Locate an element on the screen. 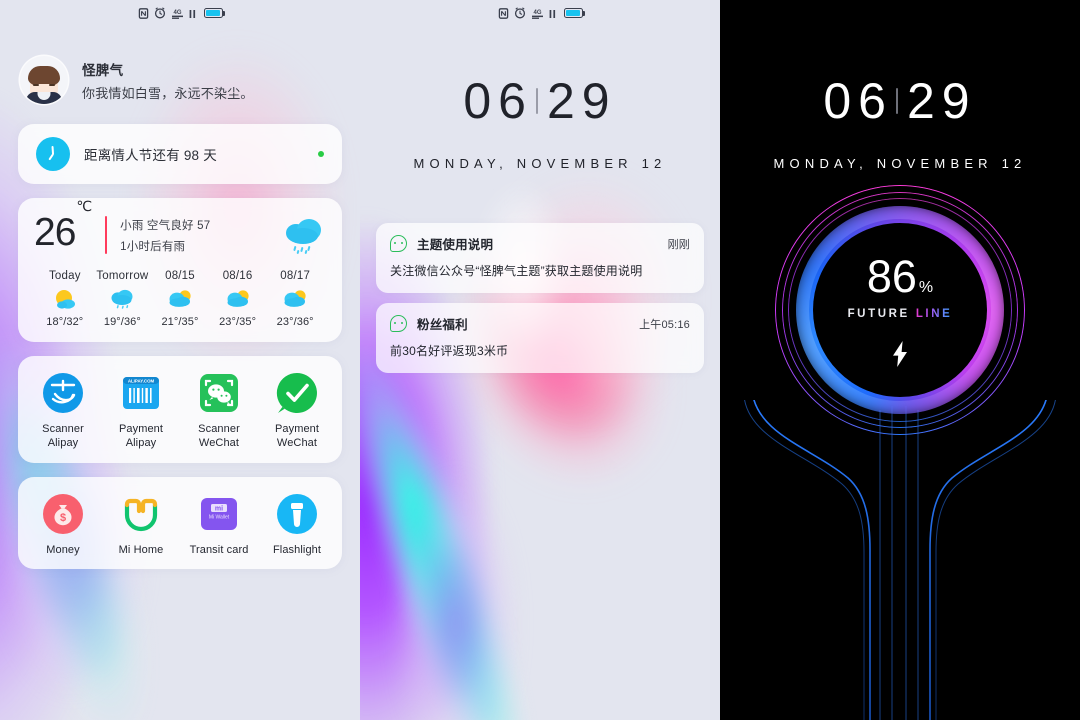 The height and width of the screenshot is (720, 1080). mi-home-icon is located at coordinates (141, 514).